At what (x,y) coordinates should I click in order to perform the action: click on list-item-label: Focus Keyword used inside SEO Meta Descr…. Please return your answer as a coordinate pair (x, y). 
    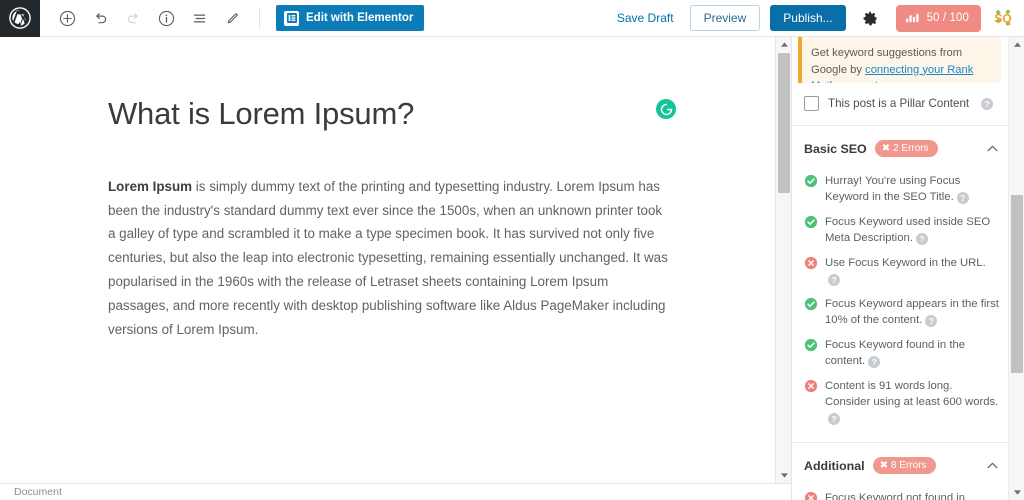
    Looking at the image, I should click on (908, 230).